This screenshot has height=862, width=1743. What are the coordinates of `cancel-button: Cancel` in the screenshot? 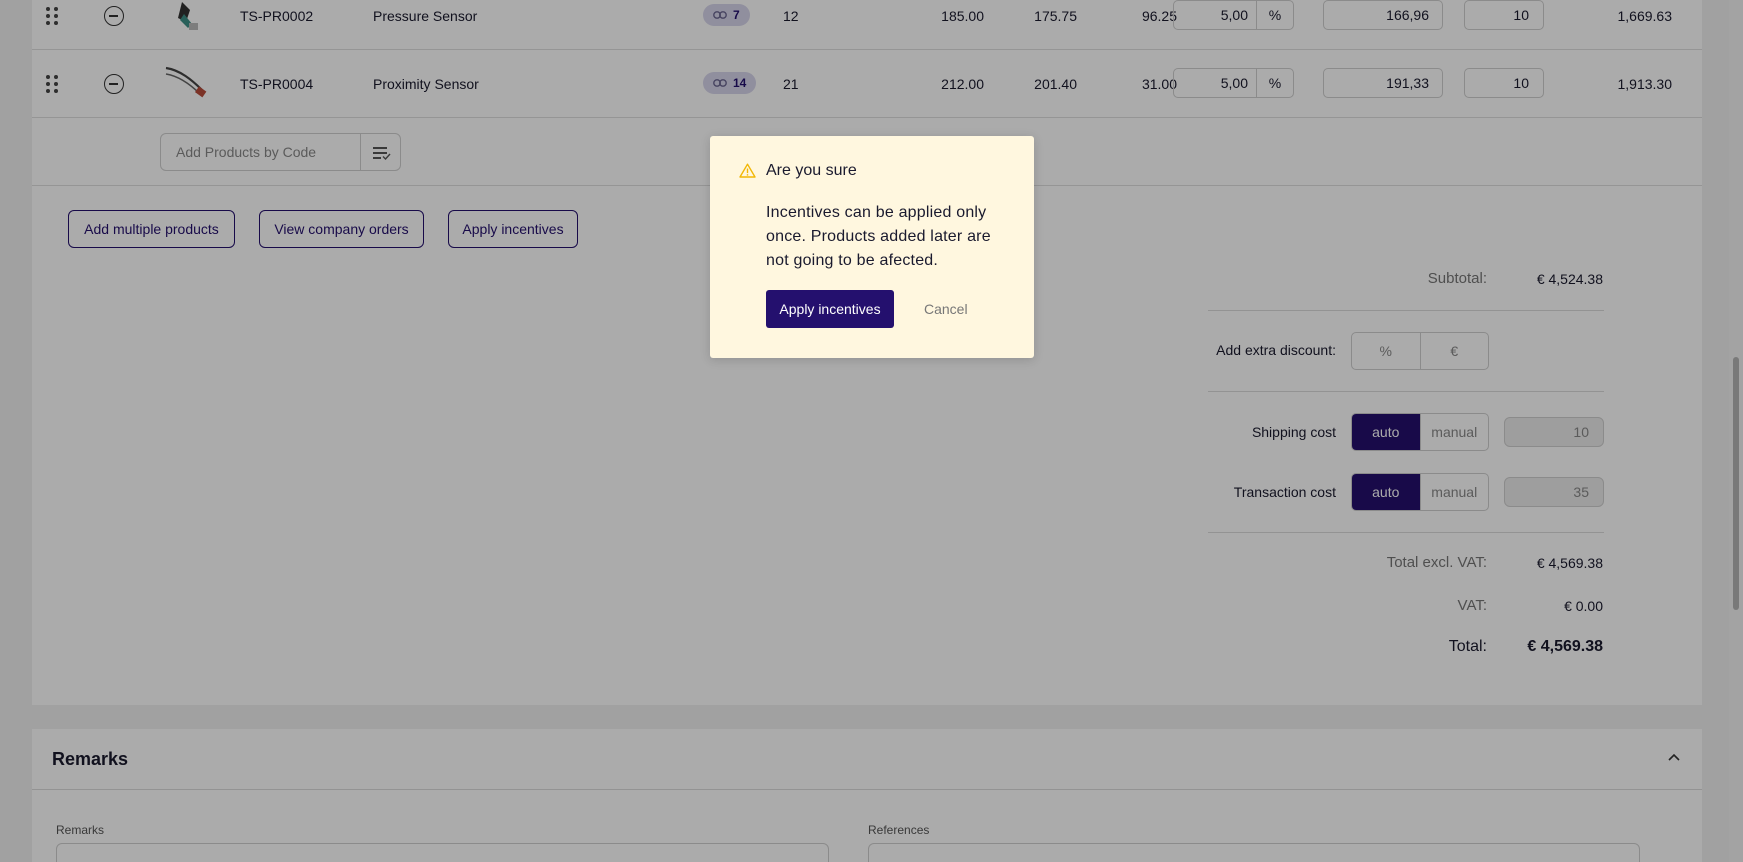 It's located at (946, 309).